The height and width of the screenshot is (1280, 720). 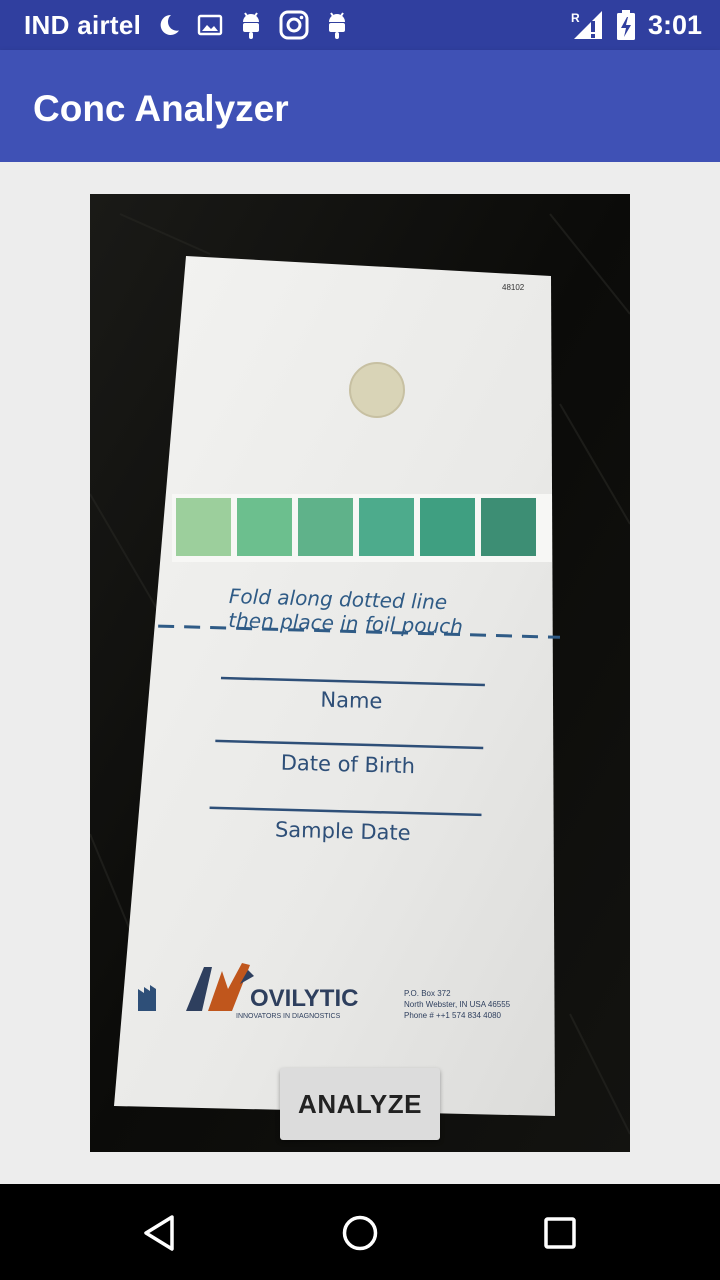 What do you see at coordinates (294, 25) in the screenshot?
I see `instagram-icon` at bounding box center [294, 25].